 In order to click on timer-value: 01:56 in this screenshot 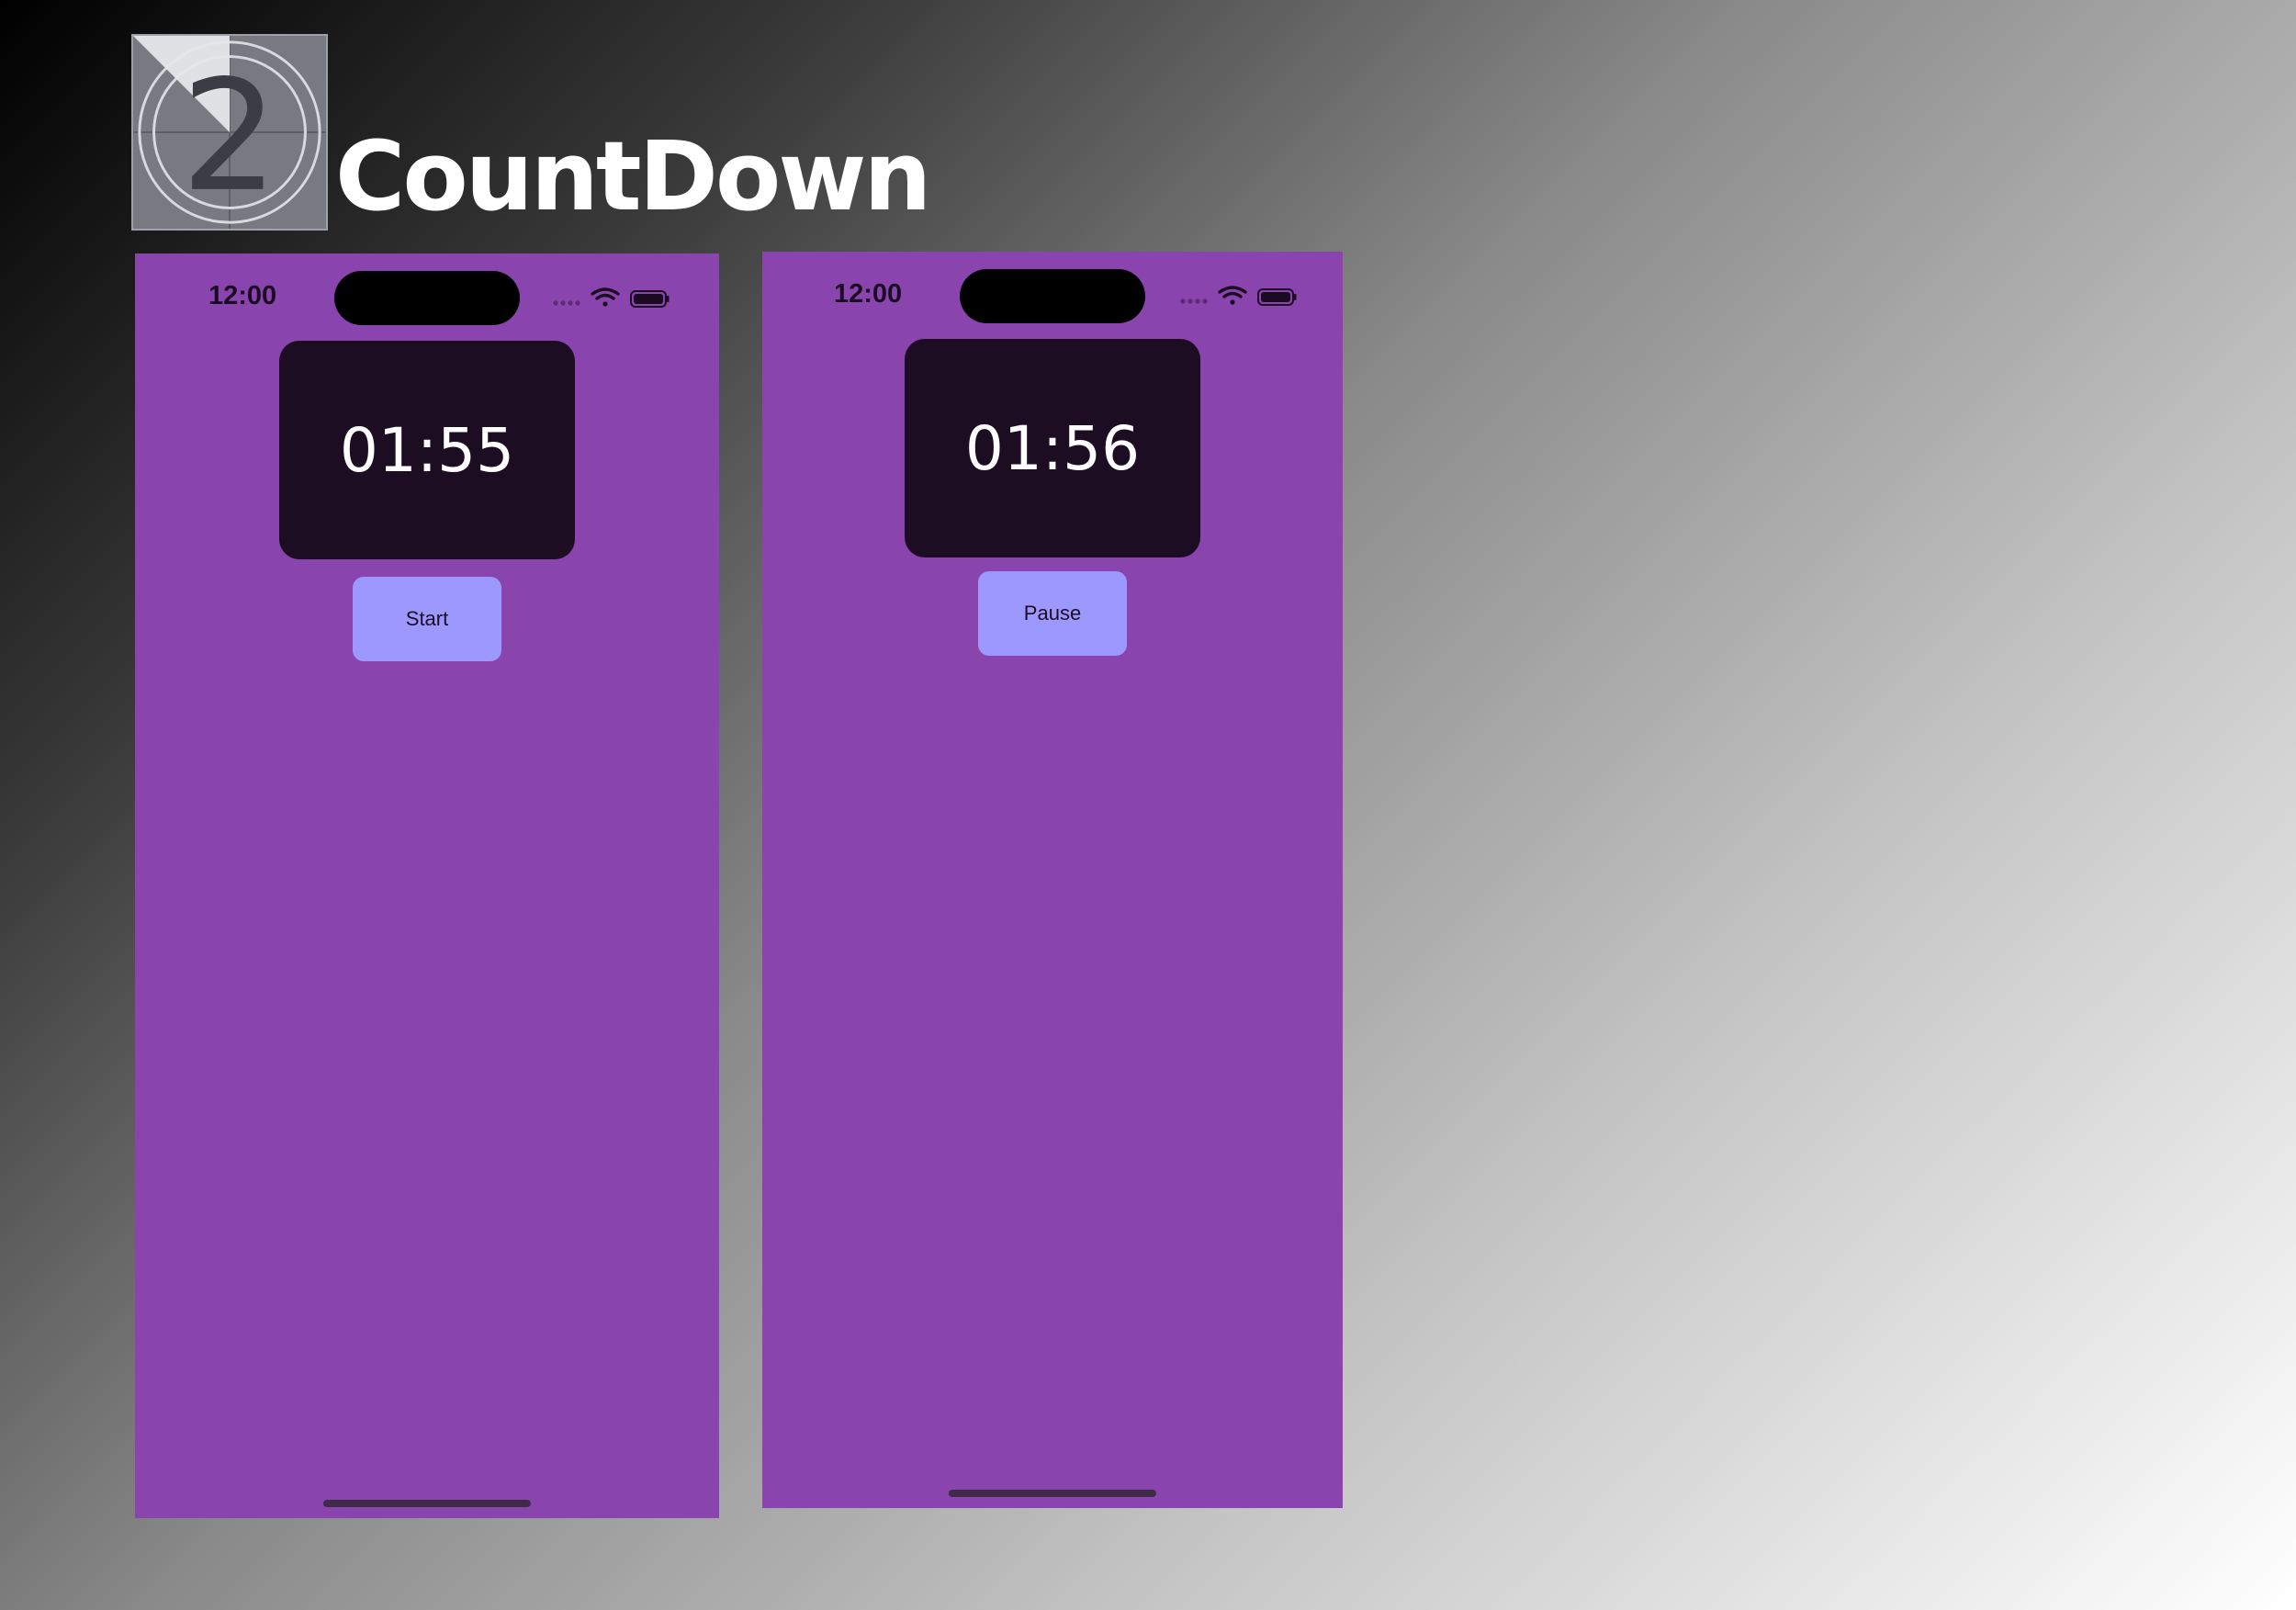, I will do `click(1052, 448)`.